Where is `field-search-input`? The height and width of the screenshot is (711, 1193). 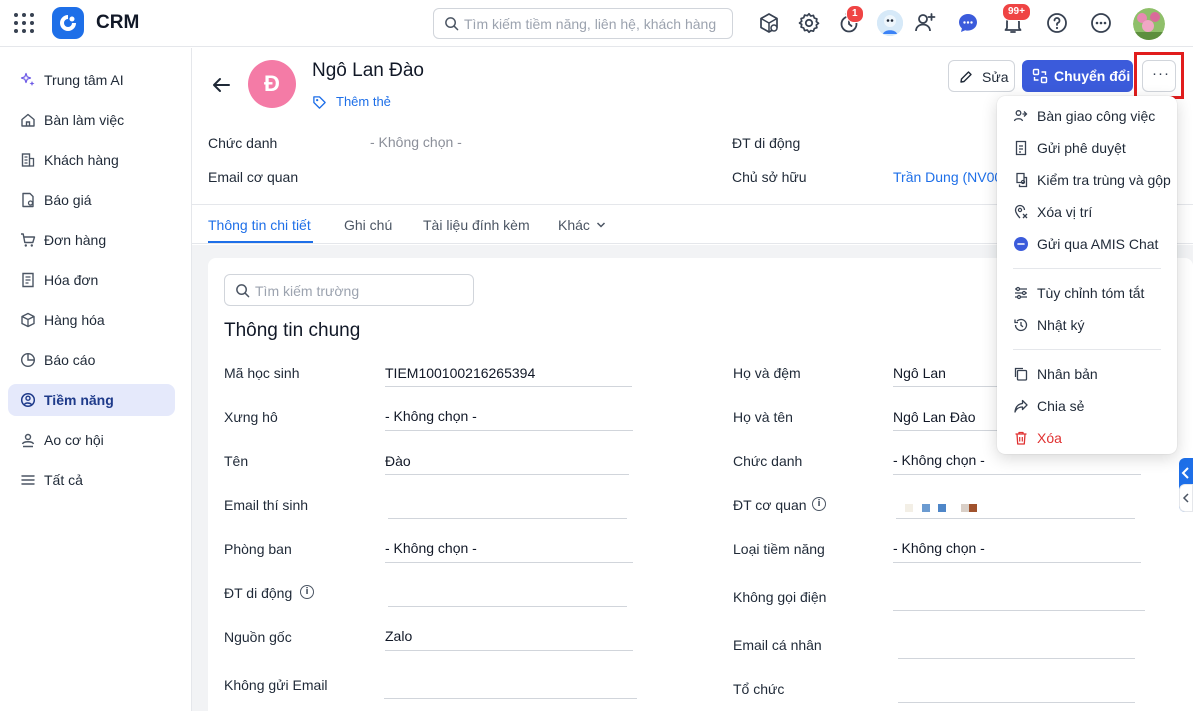
field-search-input is located at coordinates (360, 291).